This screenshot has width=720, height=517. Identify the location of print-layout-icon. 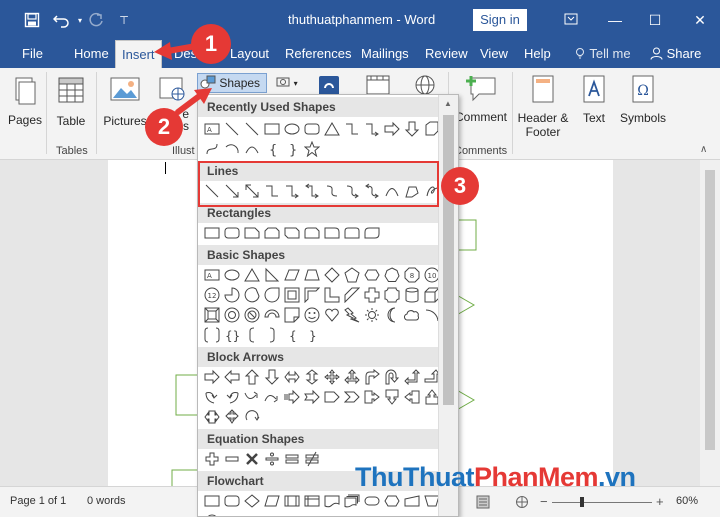
(483, 503).